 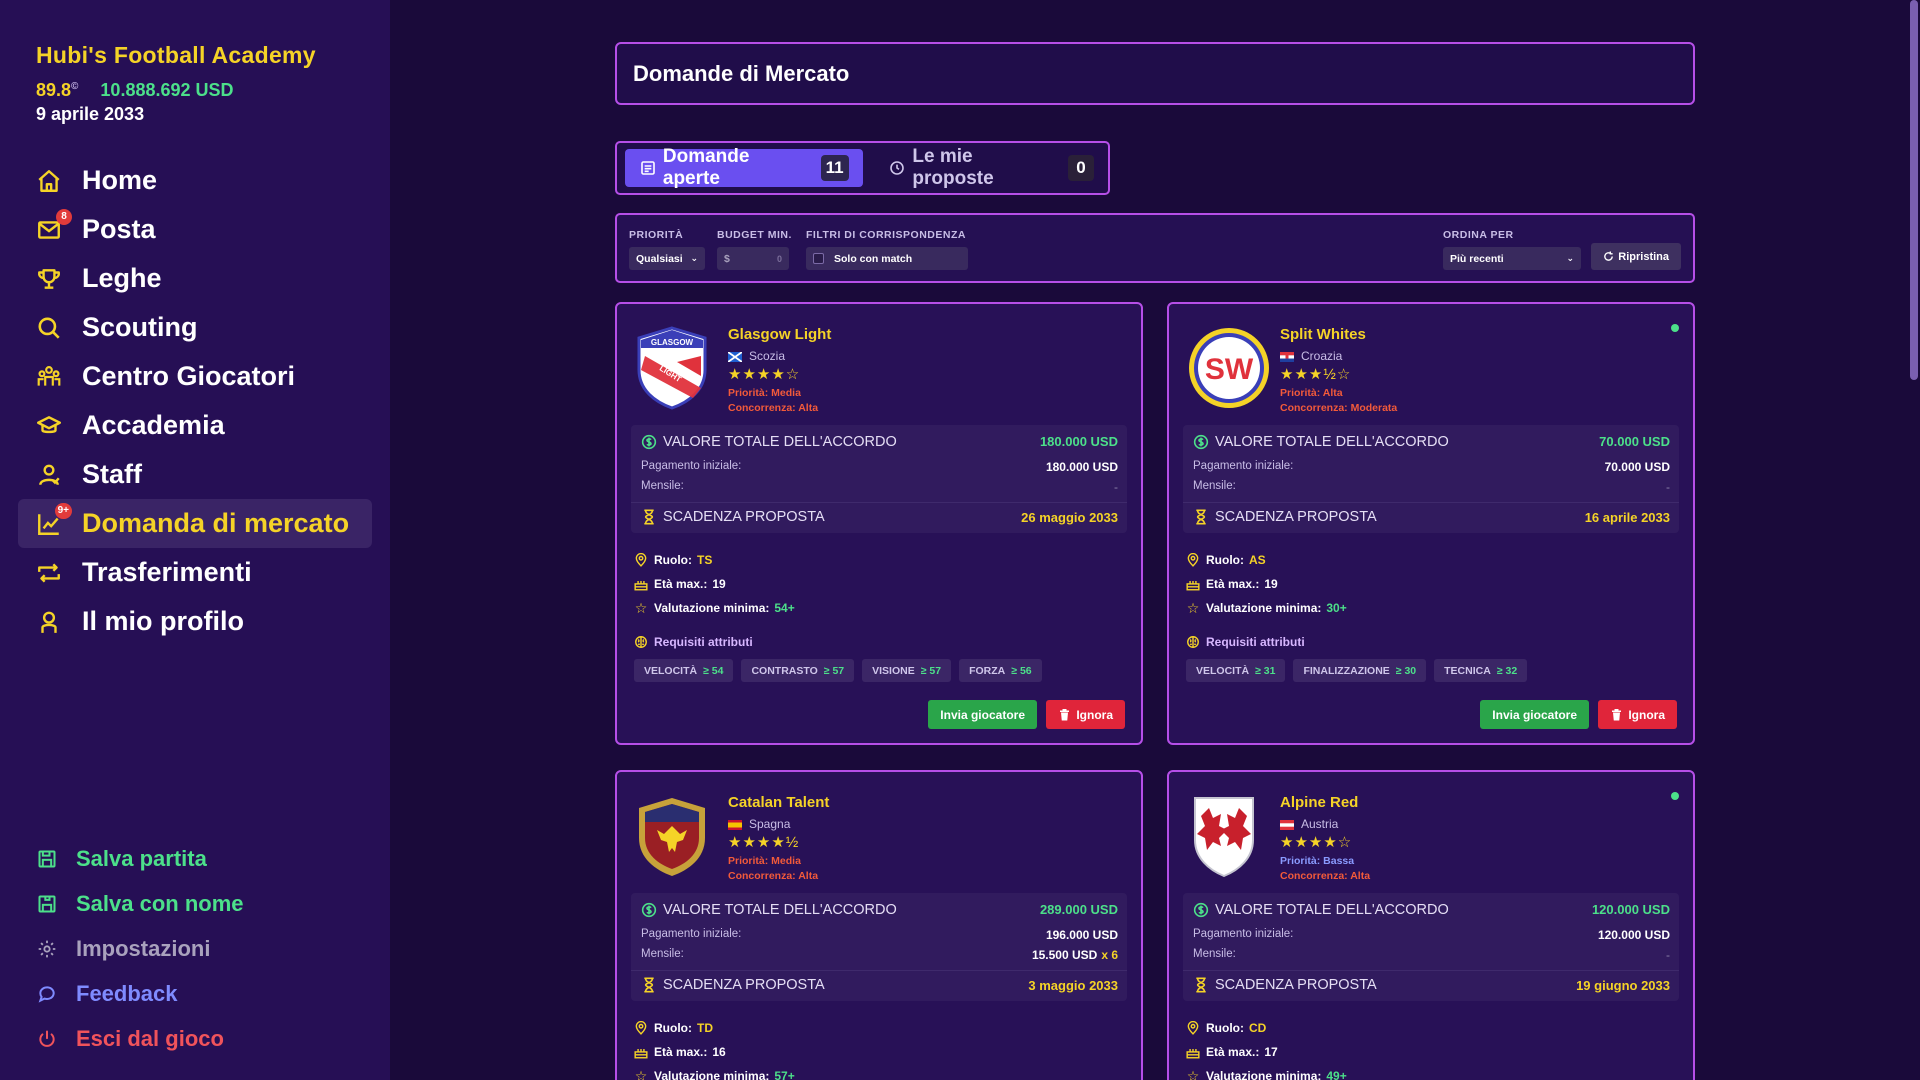 I want to click on croatia-flag-icon, so click(x=1287, y=356).